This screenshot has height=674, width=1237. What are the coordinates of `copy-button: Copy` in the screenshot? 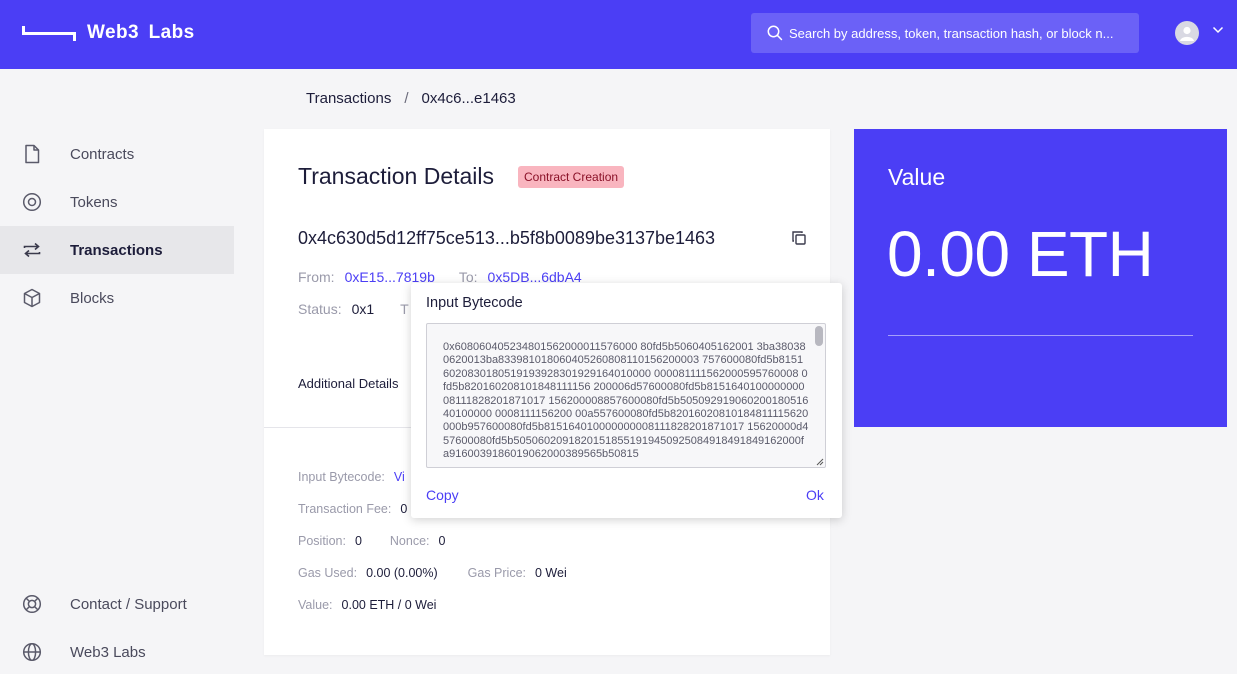 It's located at (442, 495).